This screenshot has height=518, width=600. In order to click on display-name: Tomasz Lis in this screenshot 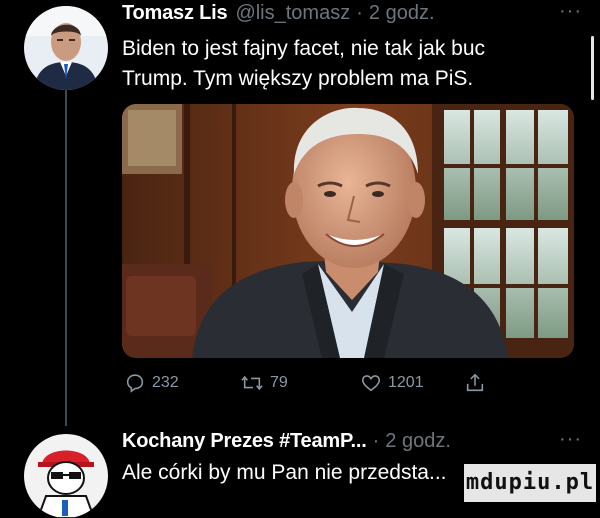, I will do `click(175, 13)`.